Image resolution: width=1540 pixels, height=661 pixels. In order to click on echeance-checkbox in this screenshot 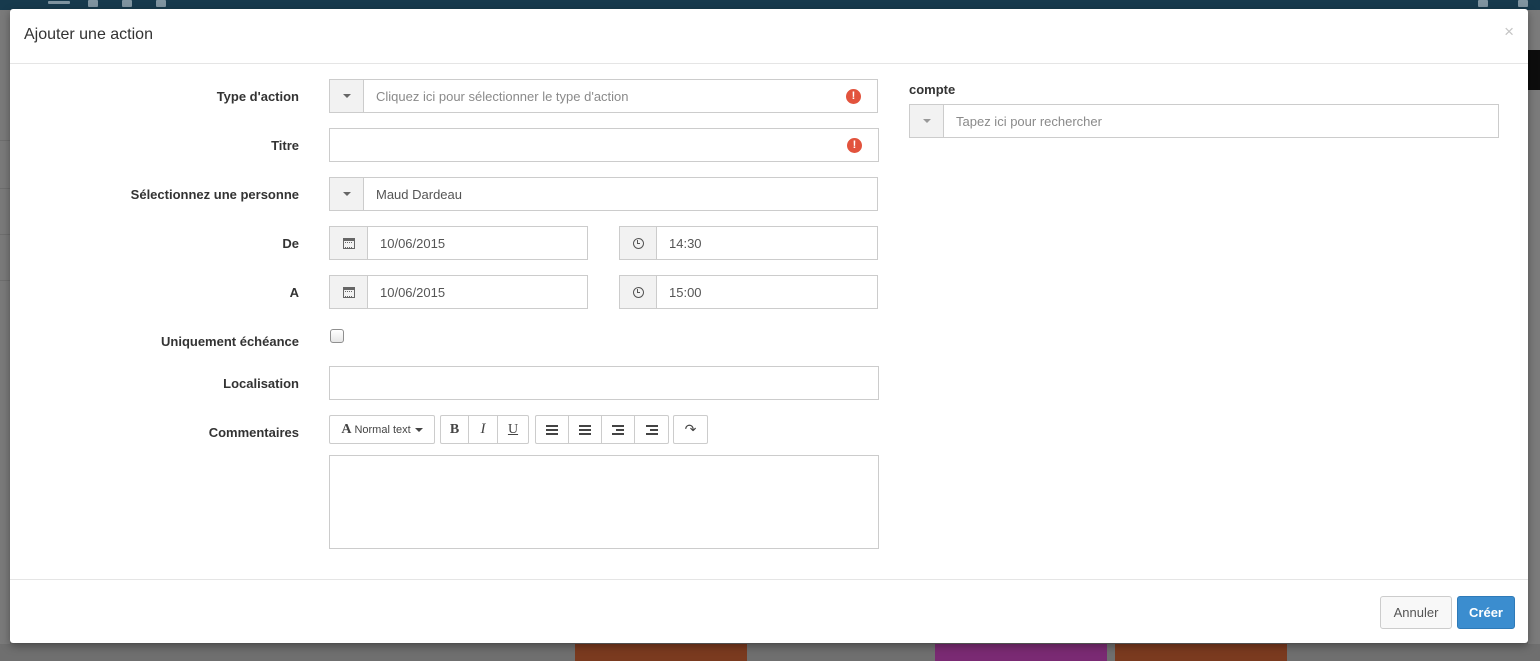, I will do `click(337, 336)`.